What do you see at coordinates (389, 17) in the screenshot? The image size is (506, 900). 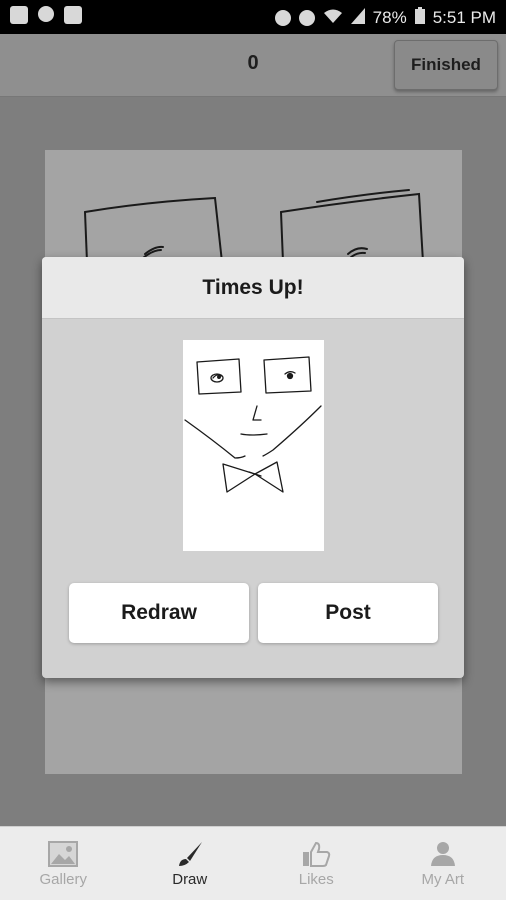 I see `battery-percent: 78%` at bounding box center [389, 17].